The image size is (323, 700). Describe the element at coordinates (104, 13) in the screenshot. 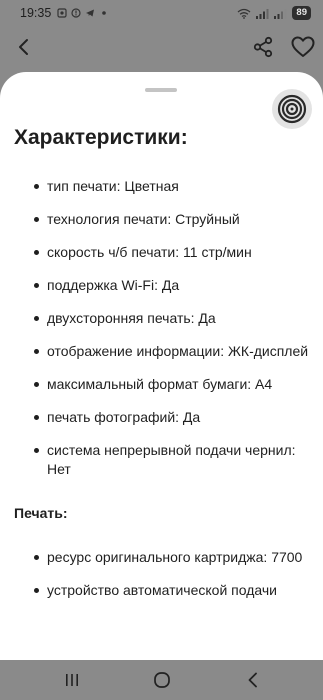

I see `dot-notification-icon` at that location.